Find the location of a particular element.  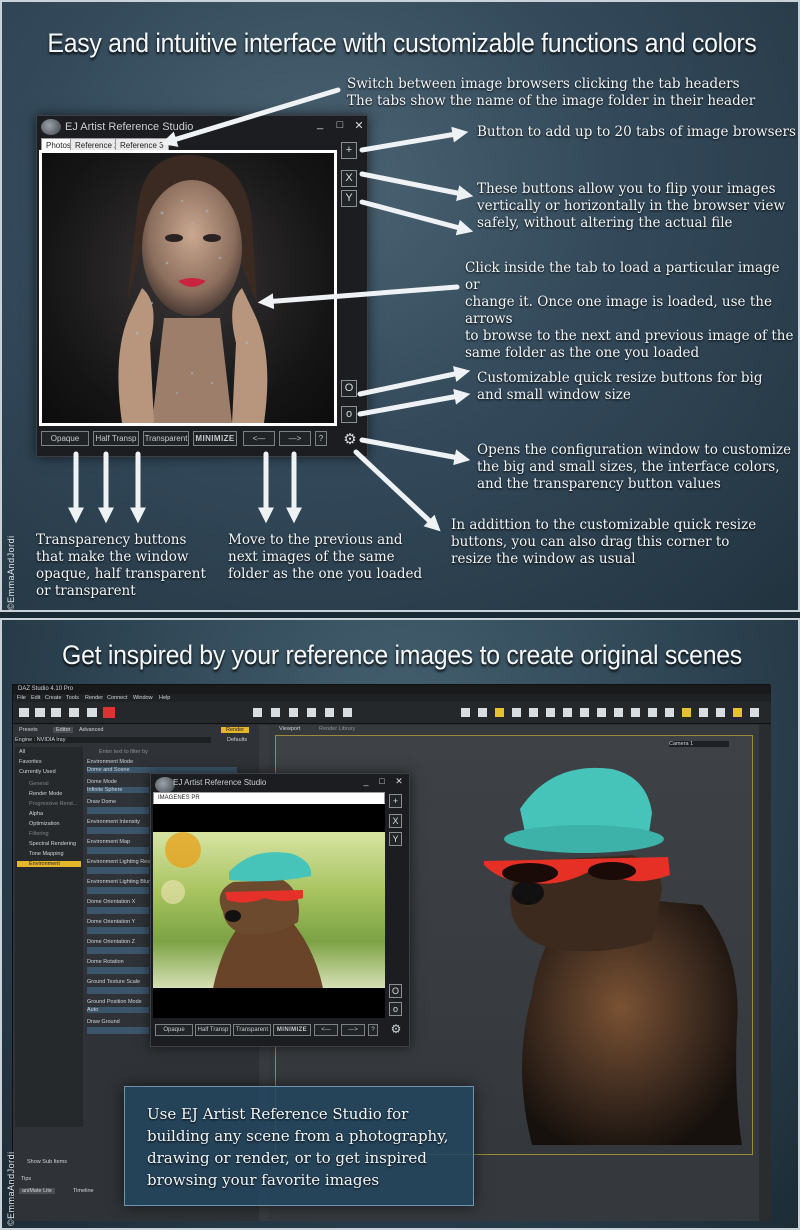

previous-image-button-2: <— is located at coordinates (326, 1030).